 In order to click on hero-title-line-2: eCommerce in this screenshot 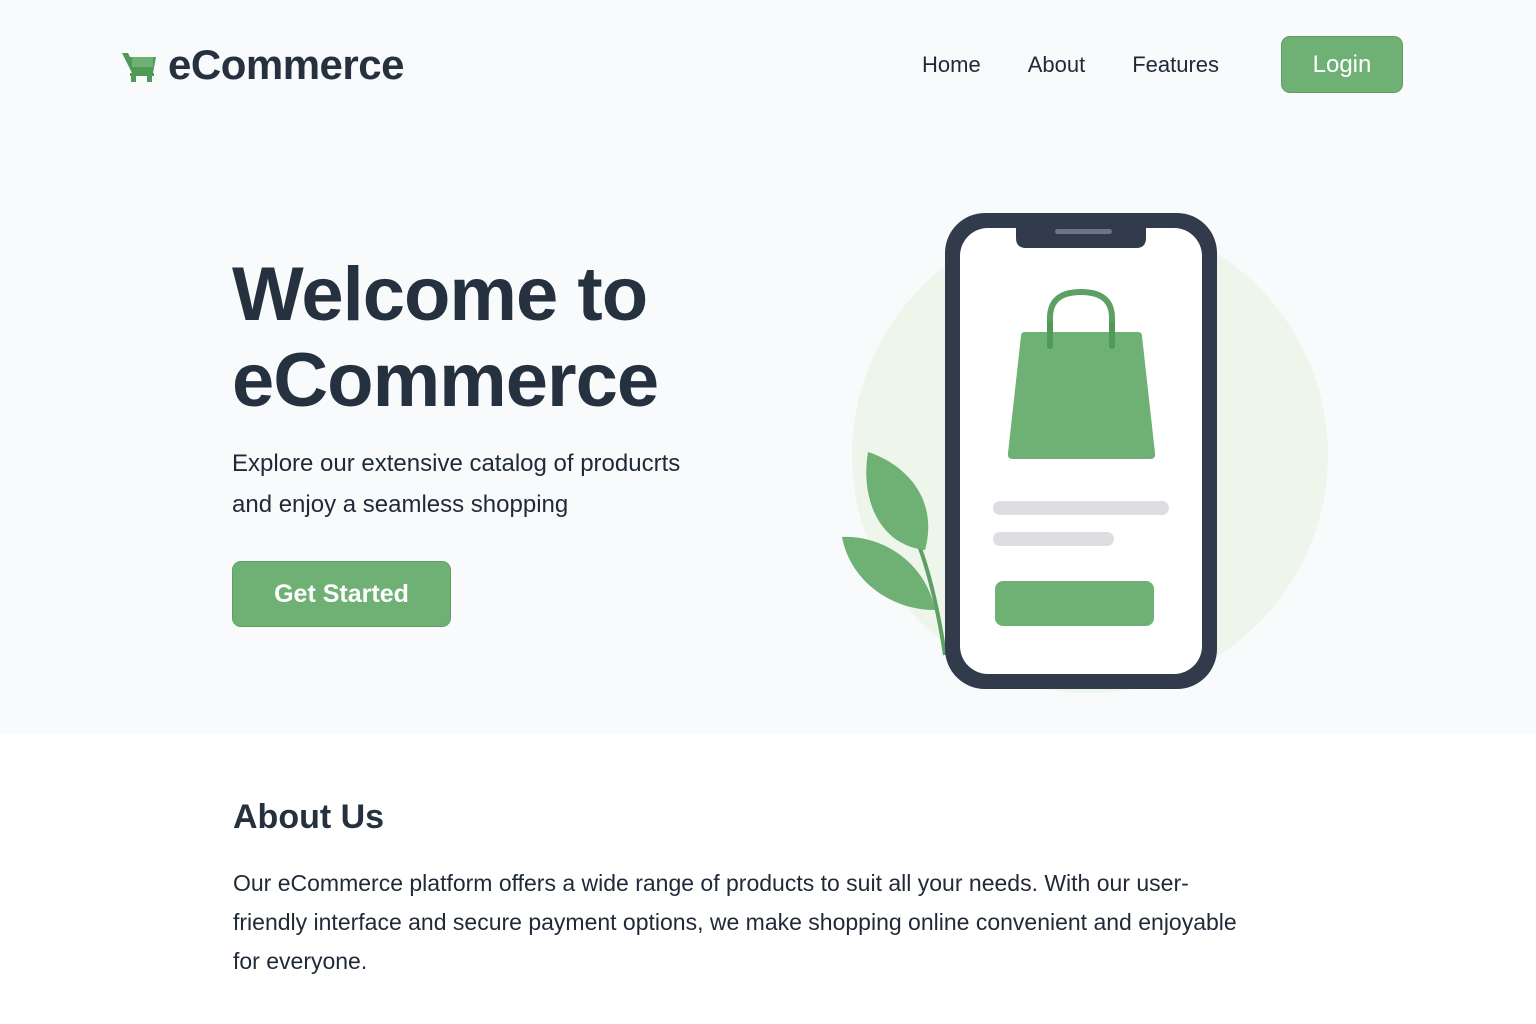, I will do `click(445, 380)`.